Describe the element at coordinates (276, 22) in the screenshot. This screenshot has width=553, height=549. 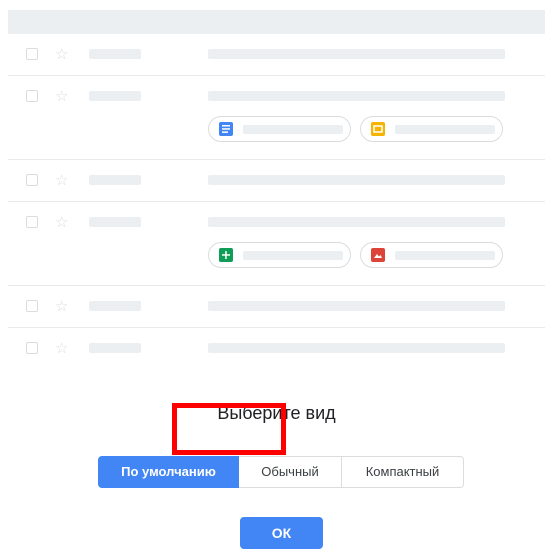
I see `preview-toolbar` at that location.